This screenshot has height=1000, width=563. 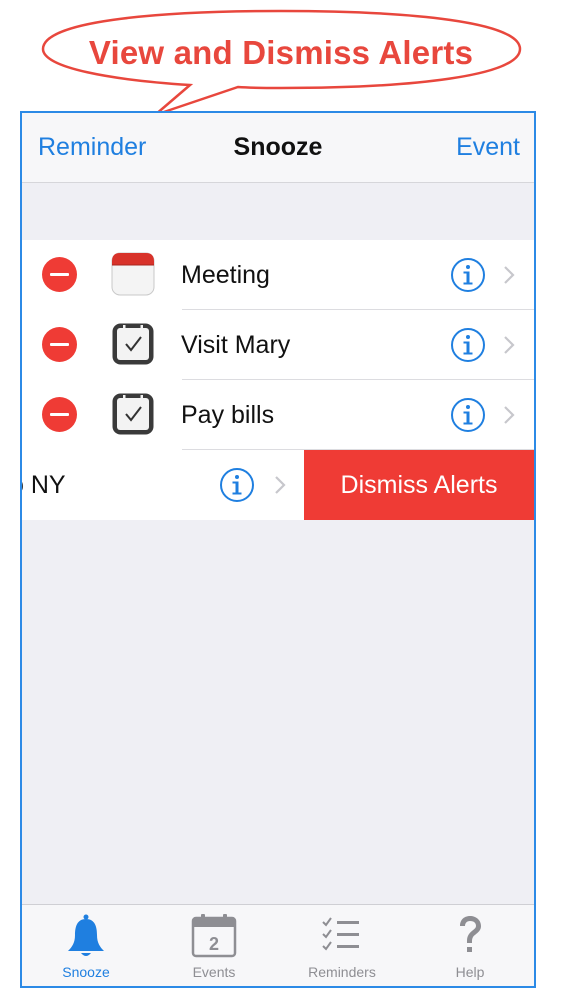 I want to click on tab-events: 2 Events, so click(x=214, y=945).